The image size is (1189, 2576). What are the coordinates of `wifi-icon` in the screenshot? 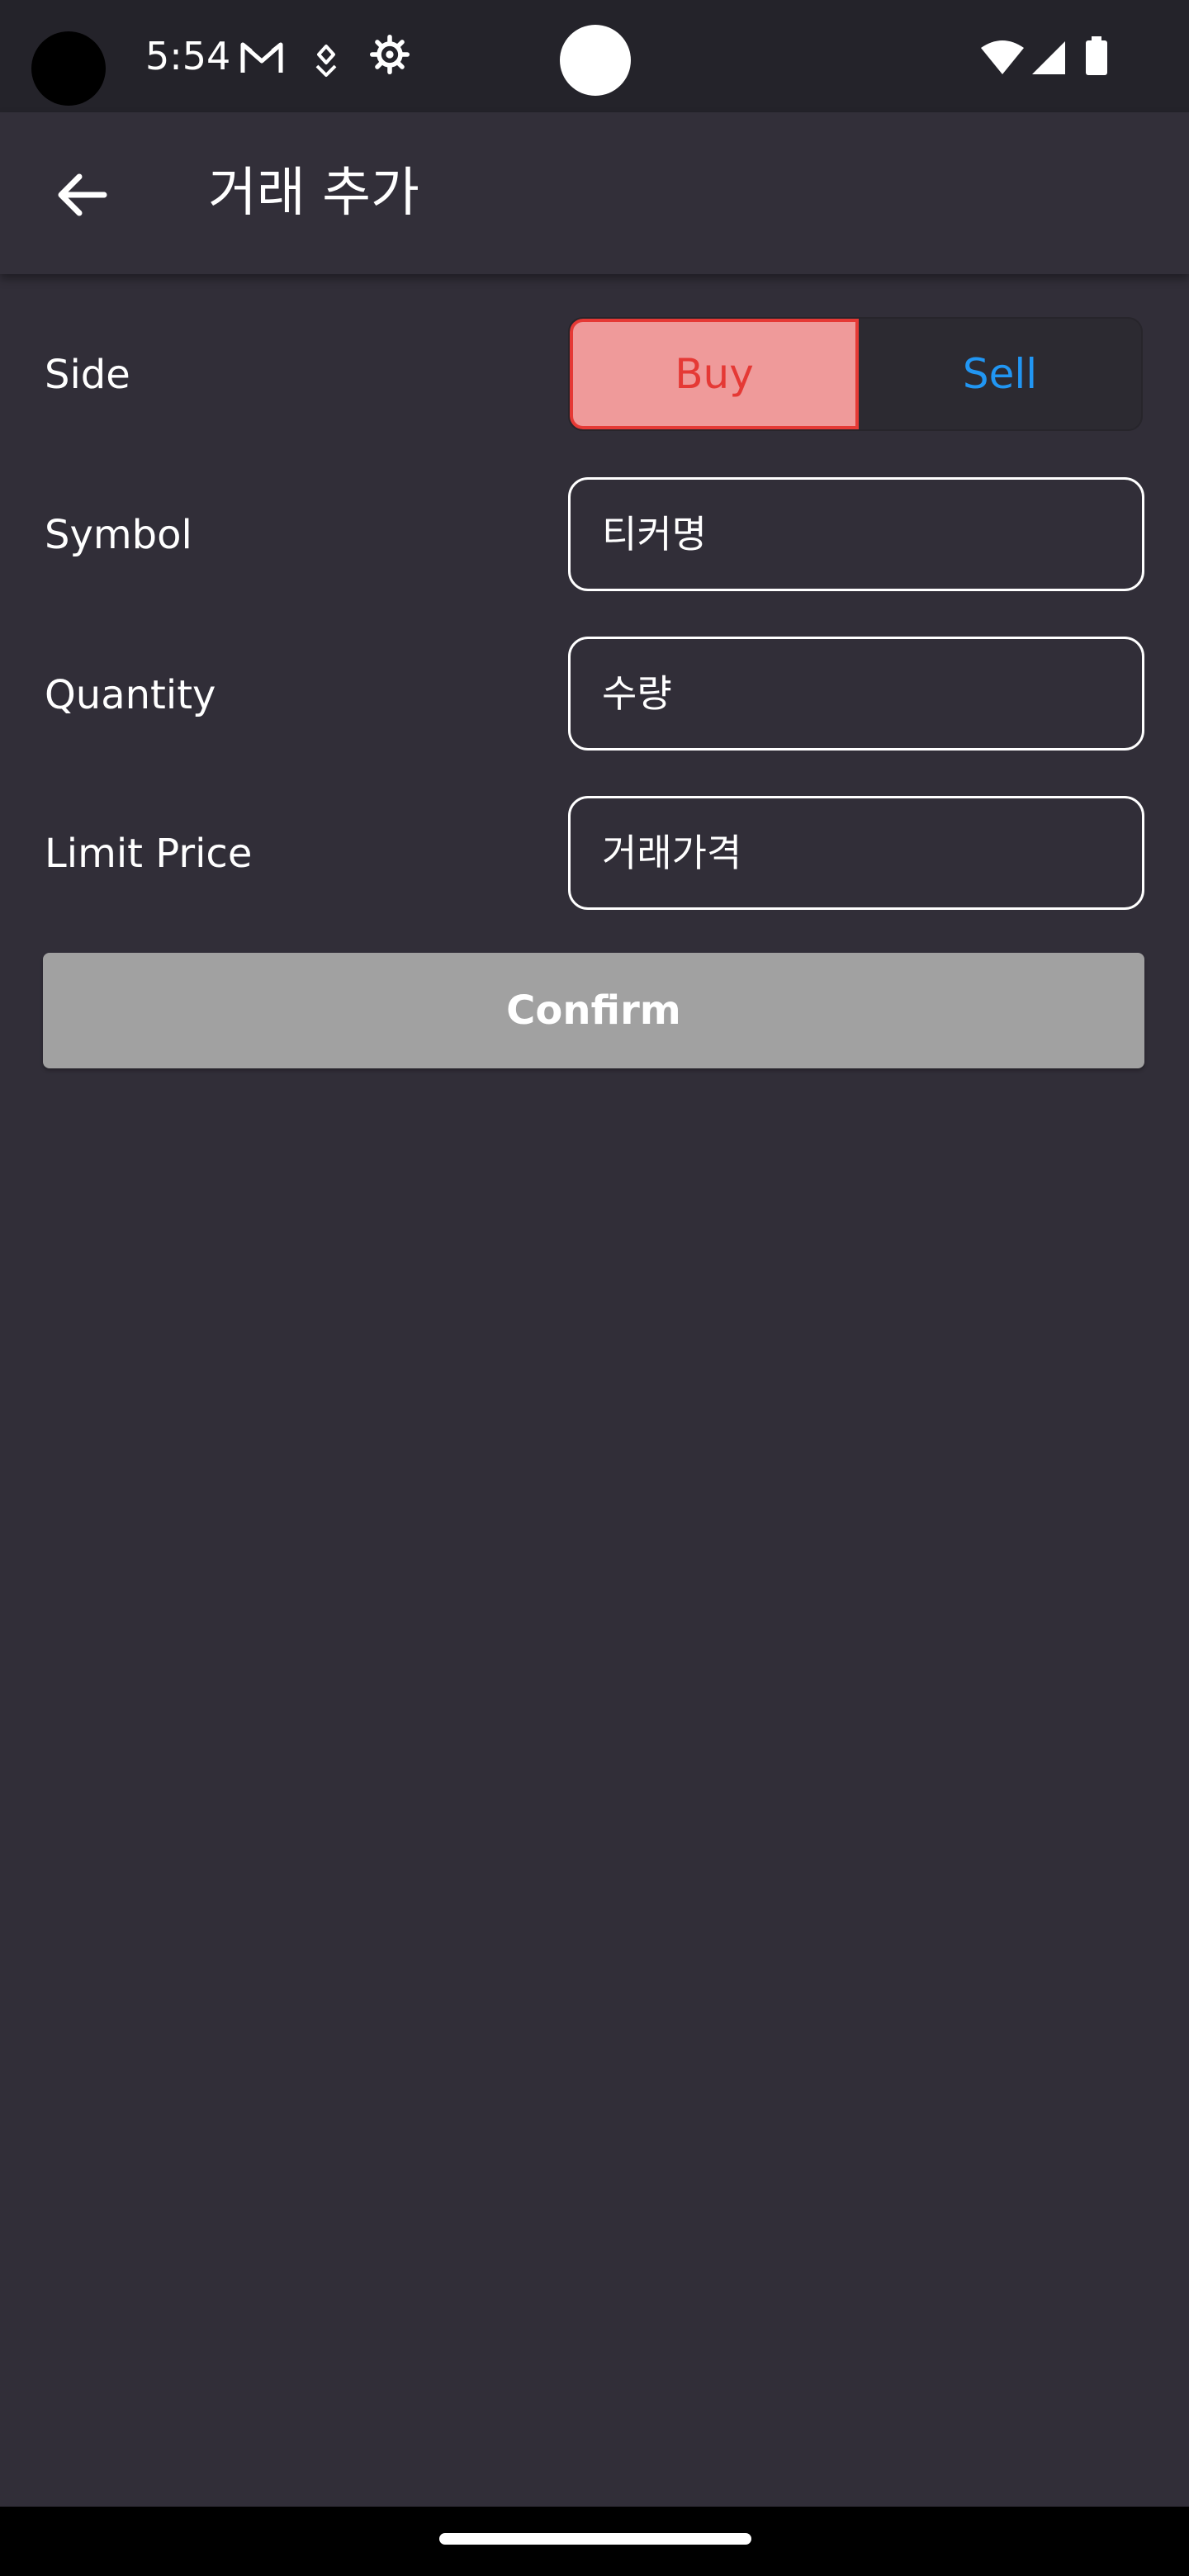 It's located at (1002, 57).